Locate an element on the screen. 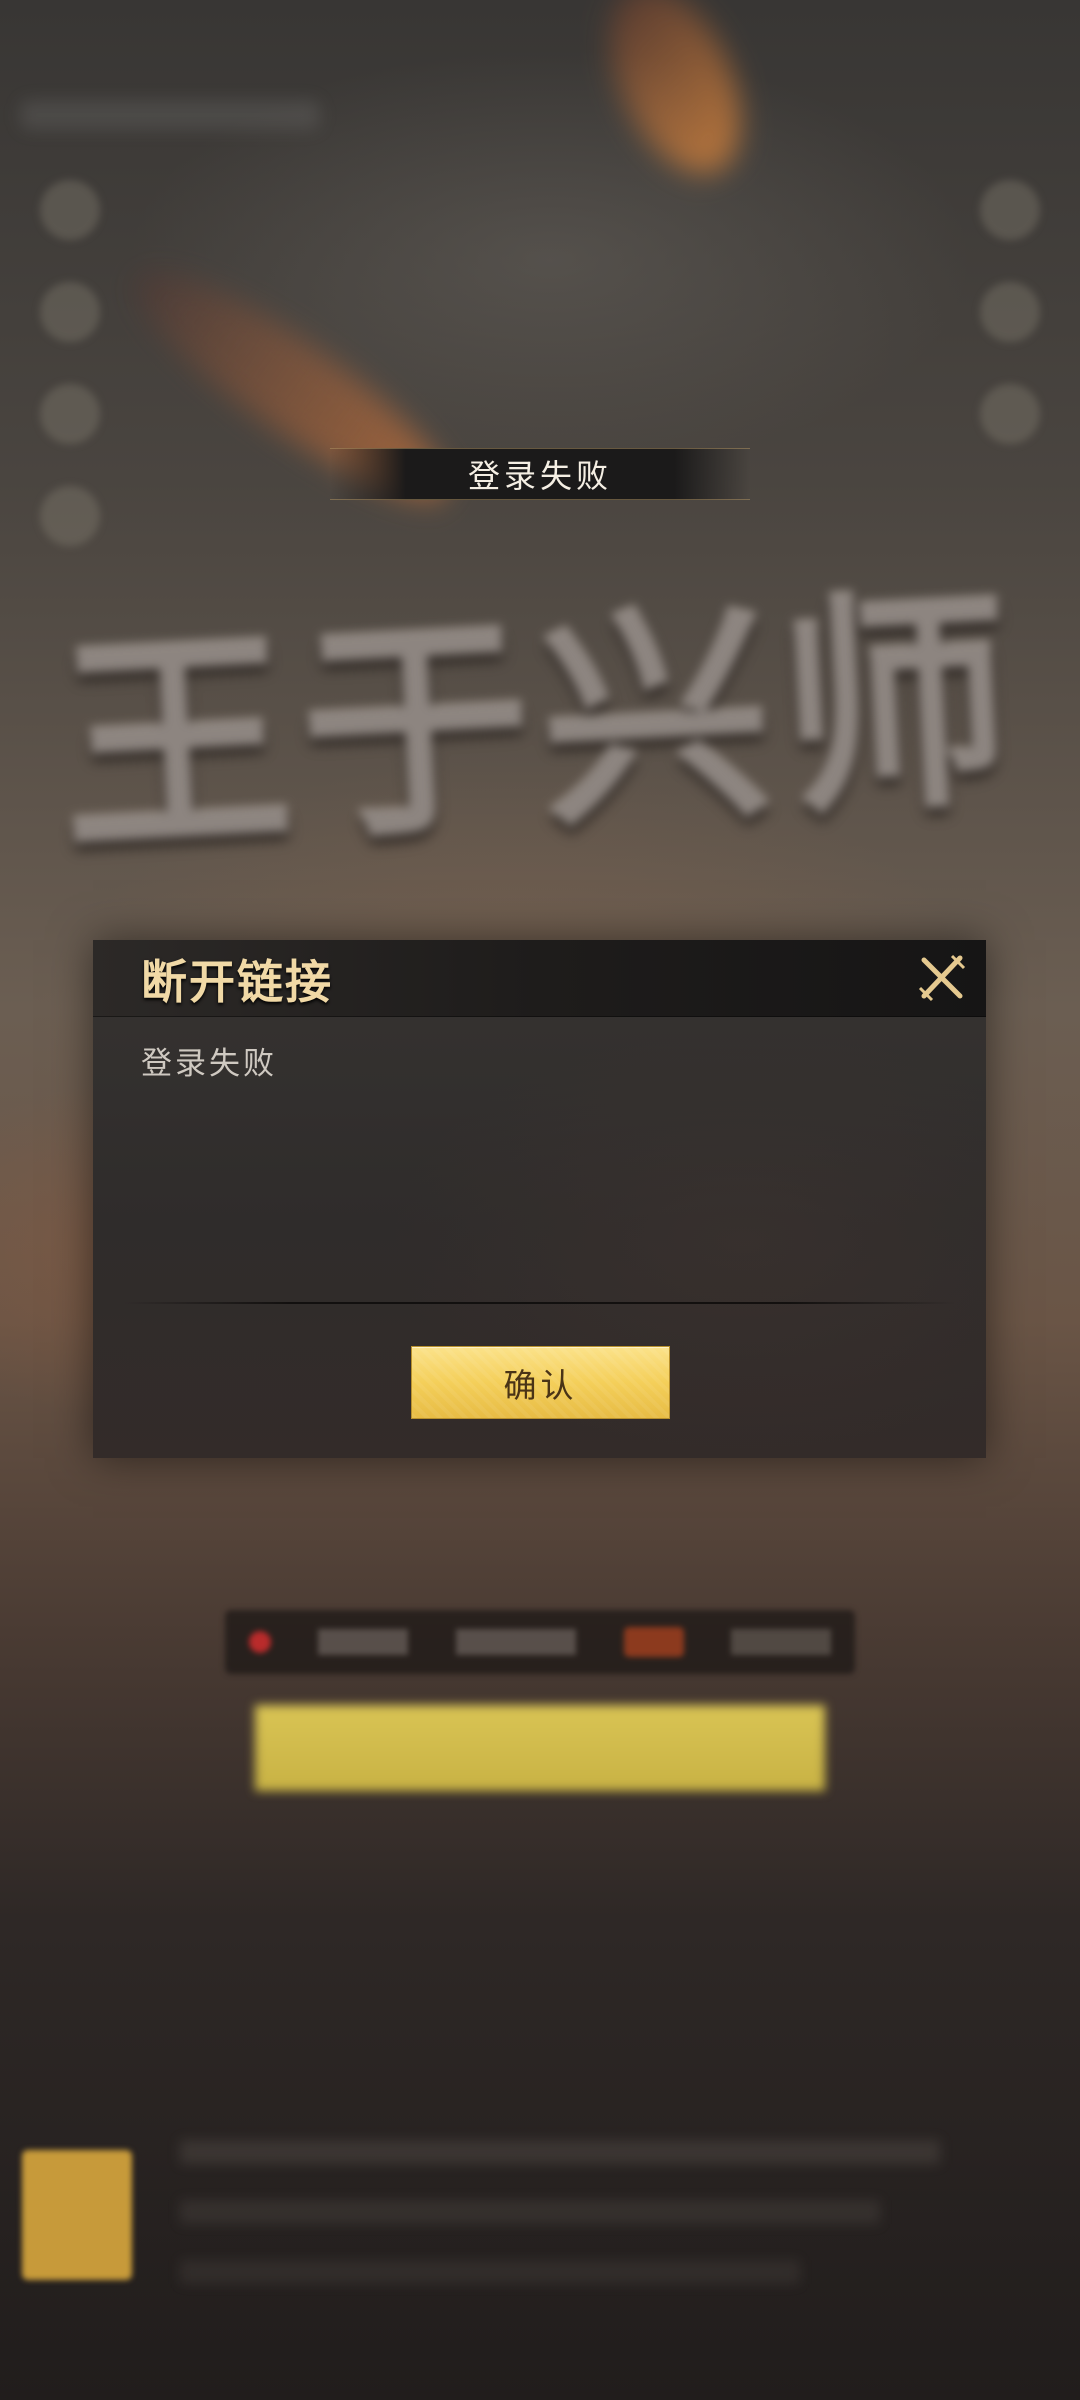 Image resolution: width=1080 pixels, height=2400 pixels. confirm-button-label: 确认 is located at coordinates (540, 1385).